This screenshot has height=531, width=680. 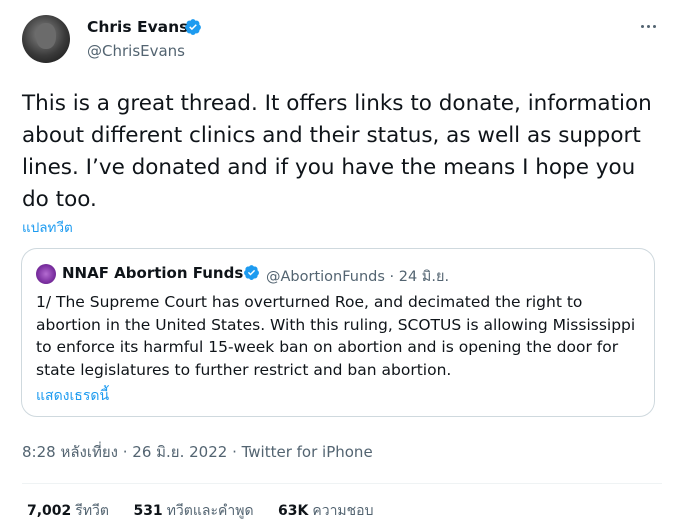 What do you see at coordinates (357, 276) in the screenshot?
I see `quoted-handle-date: @AbortionFunds · 24 มิ.ย.` at bounding box center [357, 276].